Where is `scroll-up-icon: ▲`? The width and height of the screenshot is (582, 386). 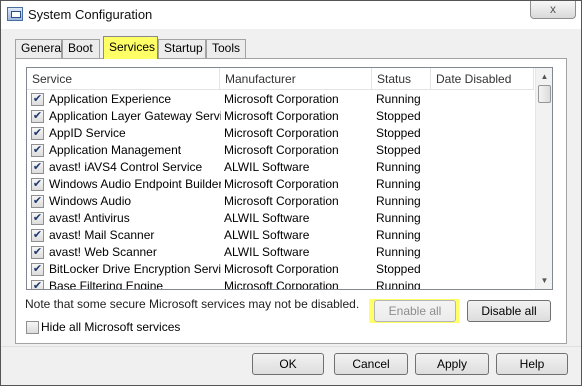
scroll-up-icon: ▲ is located at coordinates (544, 76).